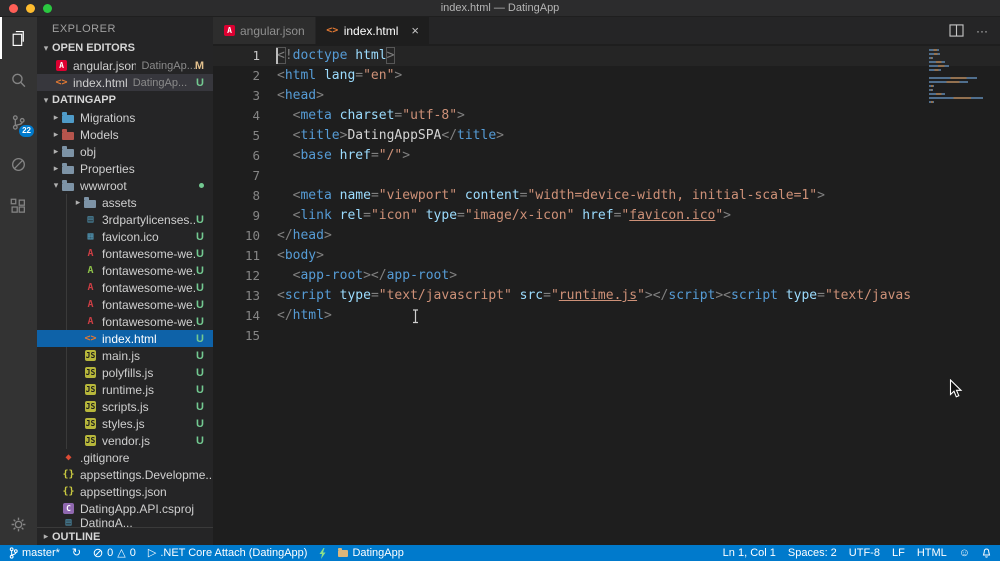 The width and height of the screenshot is (1000, 561). What do you see at coordinates (125, 236) in the screenshot?
I see `tree-item-favicon-ico: ▦ favicon.ico U` at bounding box center [125, 236].